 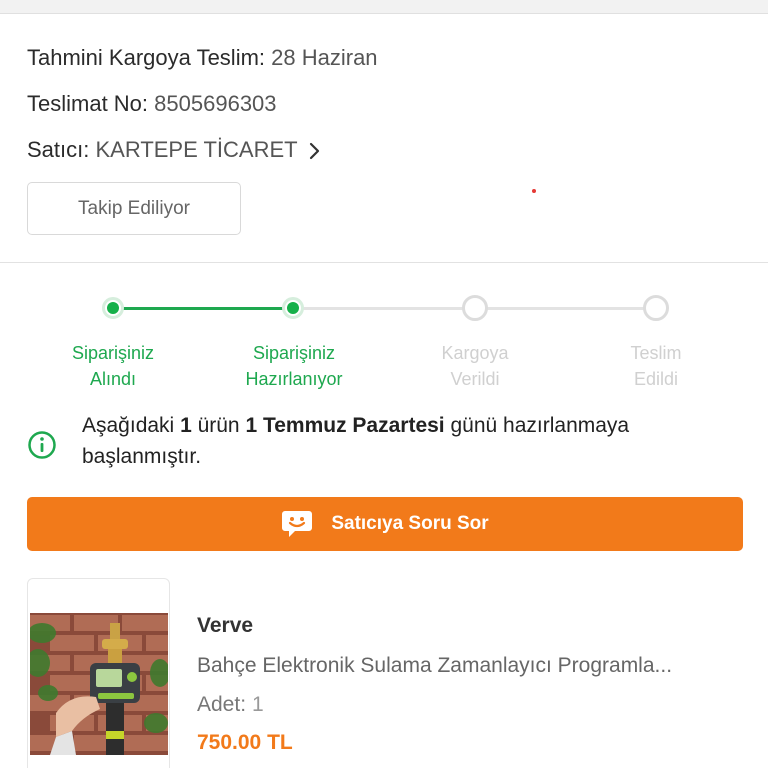 I want to click on ask-seller-button: Satıcıya Soru Sor, so click(x=385, y=524).